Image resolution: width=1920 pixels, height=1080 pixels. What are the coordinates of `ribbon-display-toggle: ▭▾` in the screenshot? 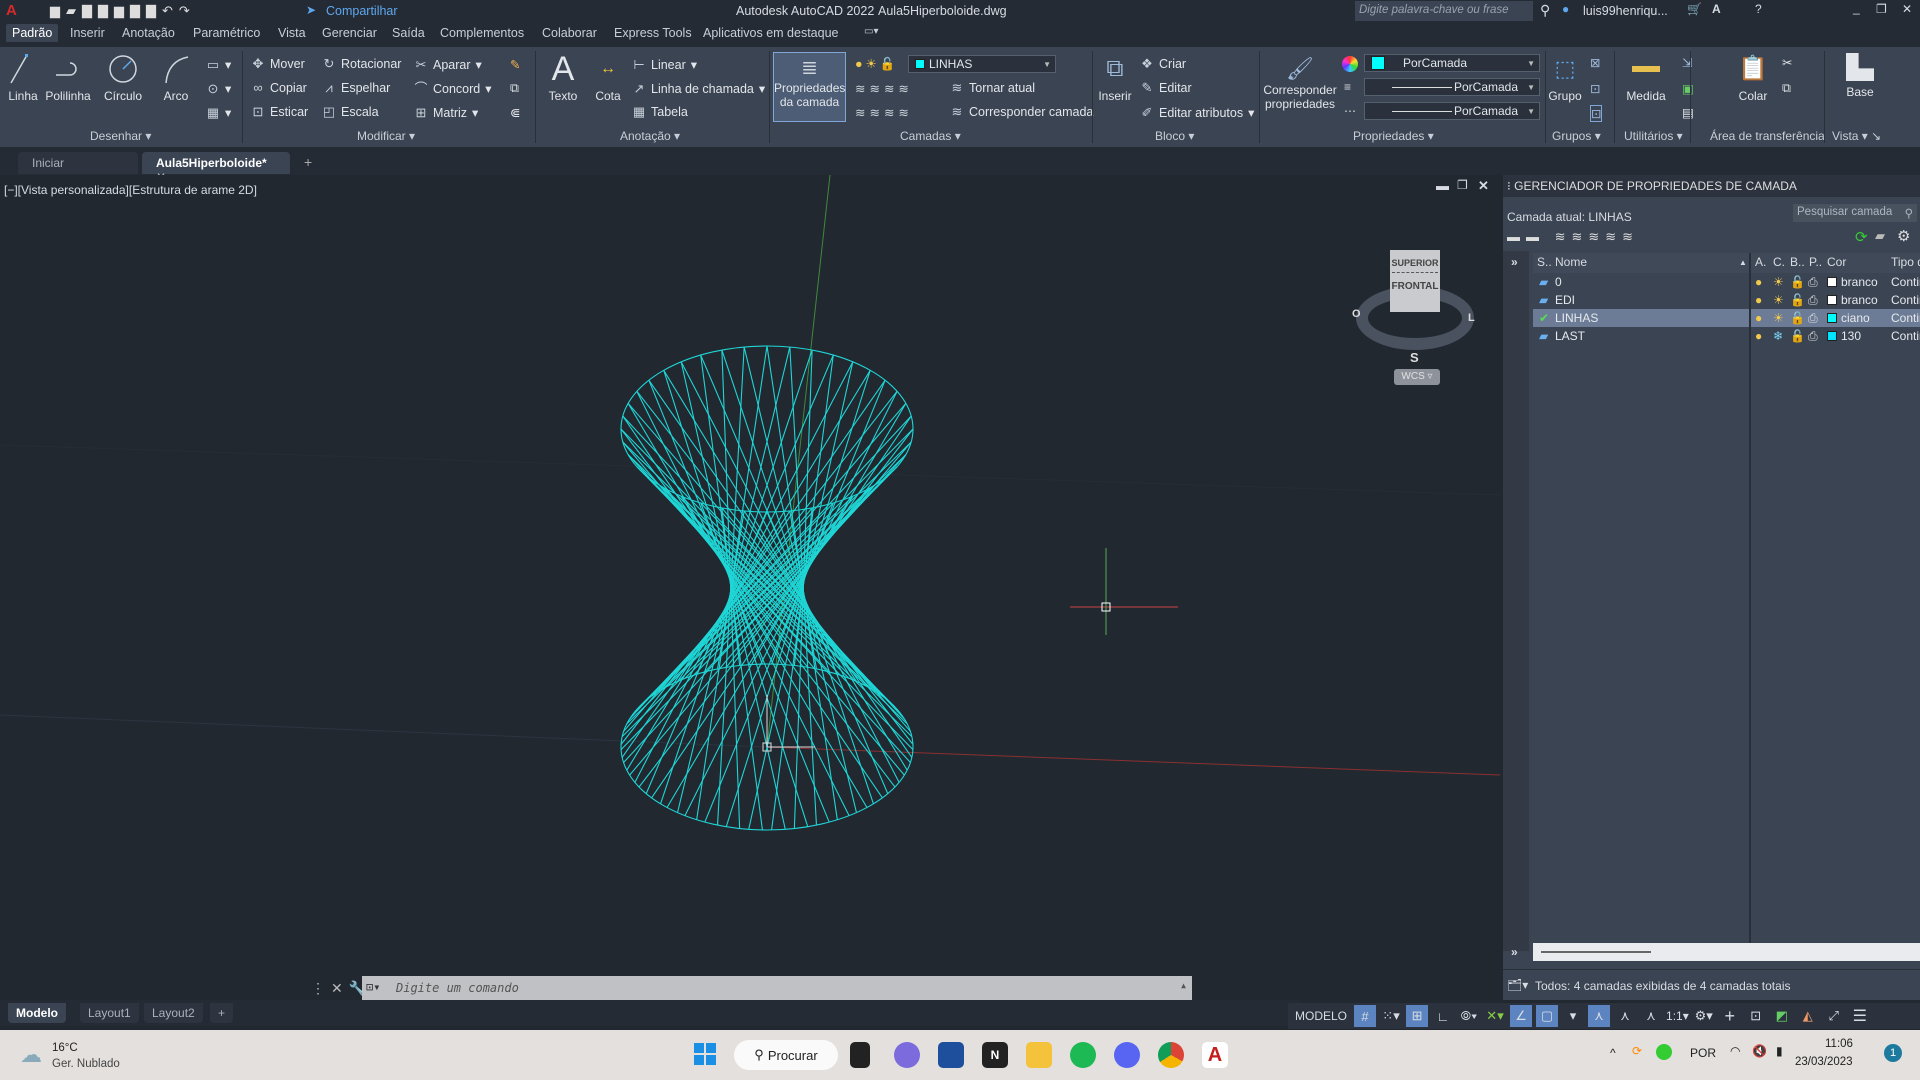 It's located at (871, 31).